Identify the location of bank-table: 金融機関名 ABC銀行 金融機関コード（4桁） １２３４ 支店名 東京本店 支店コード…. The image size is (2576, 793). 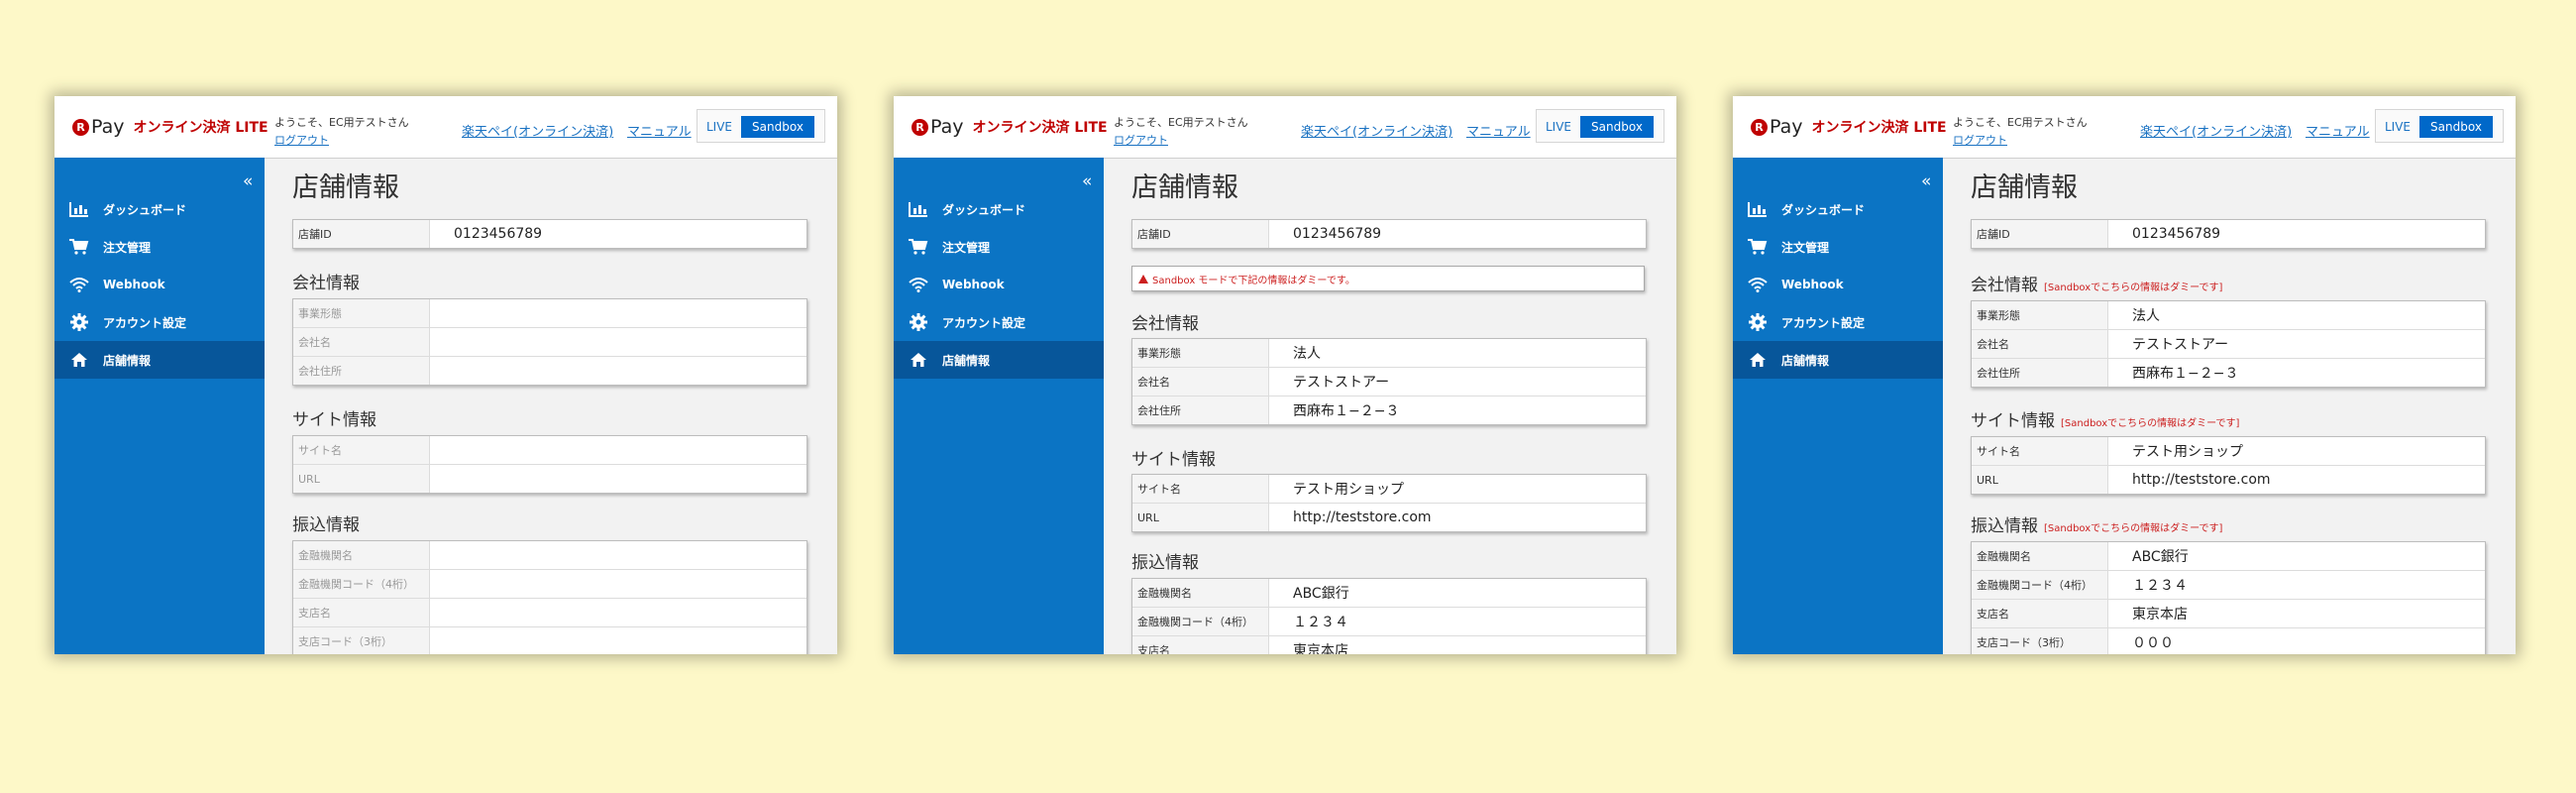
(2229, 597).